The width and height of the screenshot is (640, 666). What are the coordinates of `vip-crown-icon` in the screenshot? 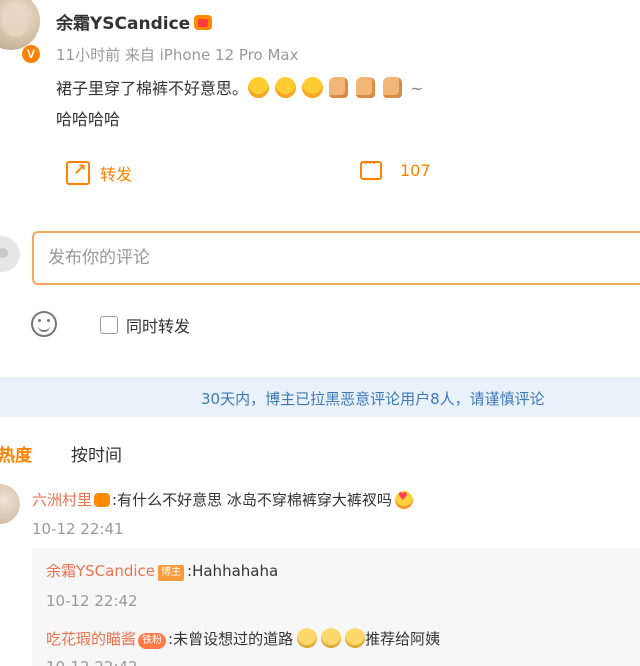 It's located at (203, 22).